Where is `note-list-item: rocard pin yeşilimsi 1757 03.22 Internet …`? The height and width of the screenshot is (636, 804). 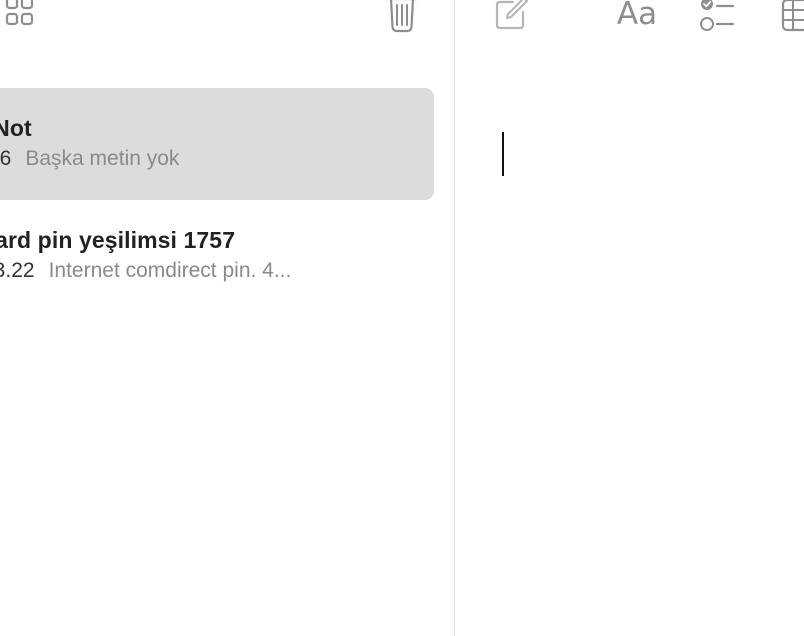 note-list-item: rocard pin yeşilimsi 1757 03.22 Internet … is located at coordinates (217, 256).